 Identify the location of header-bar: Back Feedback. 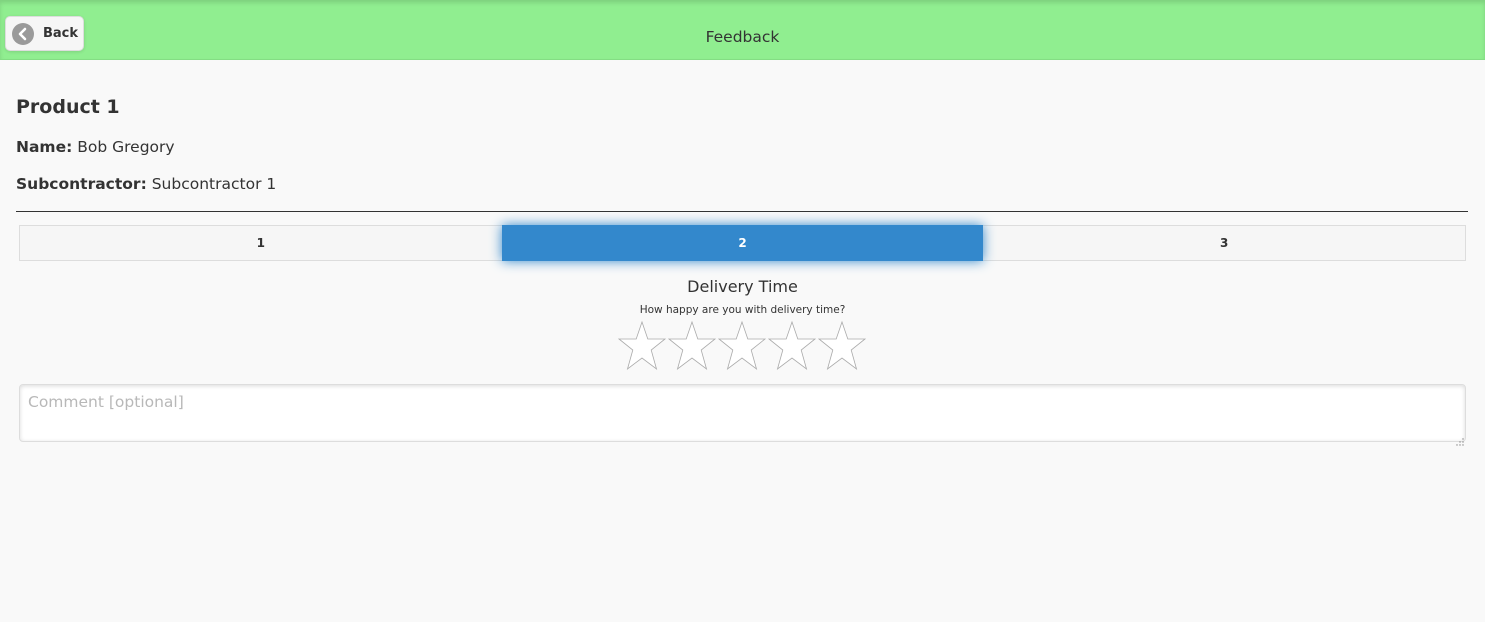
(742, 30).